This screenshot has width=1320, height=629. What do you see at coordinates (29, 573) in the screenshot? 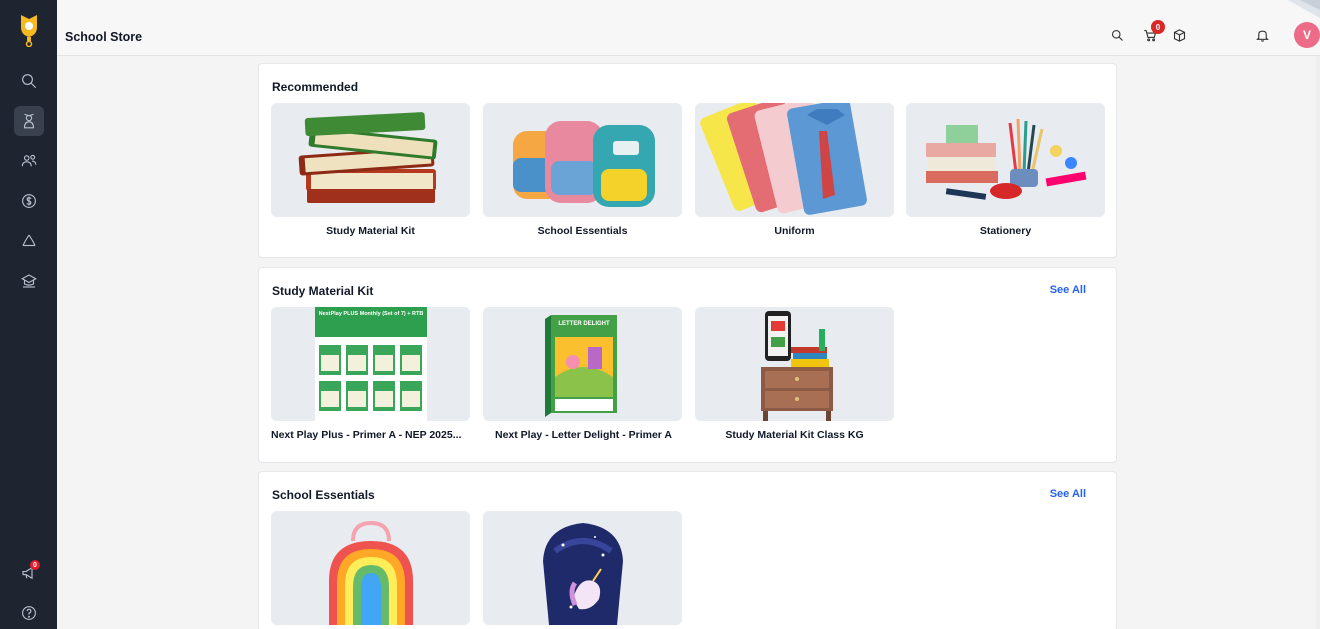
I see `sidebar-announcement-icon: 0` at bounding box center [29, 573].